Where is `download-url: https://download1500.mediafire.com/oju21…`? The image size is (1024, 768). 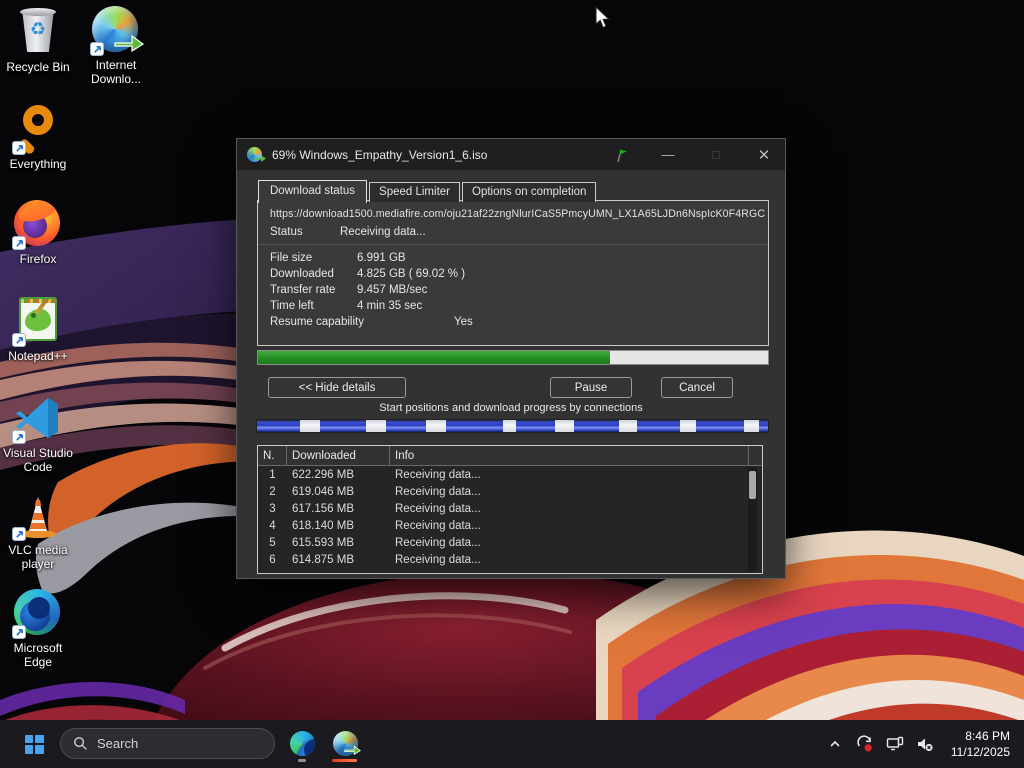
download-url: https://download1500.mediafire.com/oju21… is located at coordinates (518, 214).